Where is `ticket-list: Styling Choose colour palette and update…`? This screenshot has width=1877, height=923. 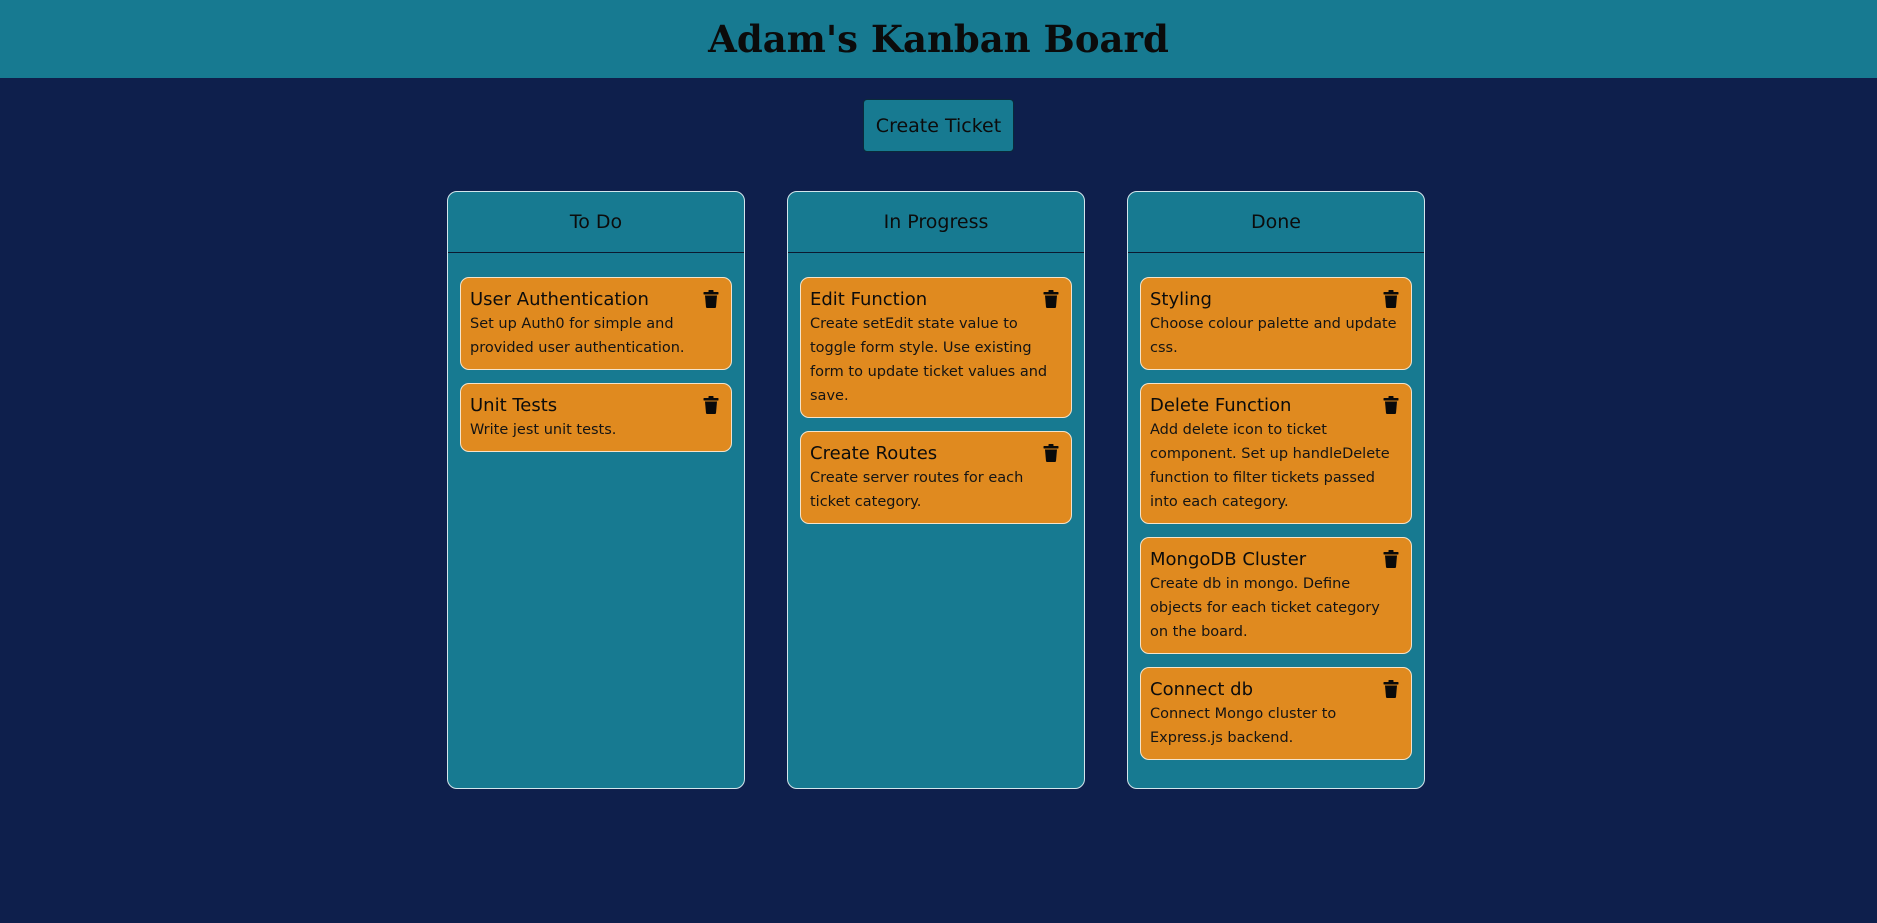 ticket-list: Styling Choose colour palette and update… is located at coordinates (1276, 506).